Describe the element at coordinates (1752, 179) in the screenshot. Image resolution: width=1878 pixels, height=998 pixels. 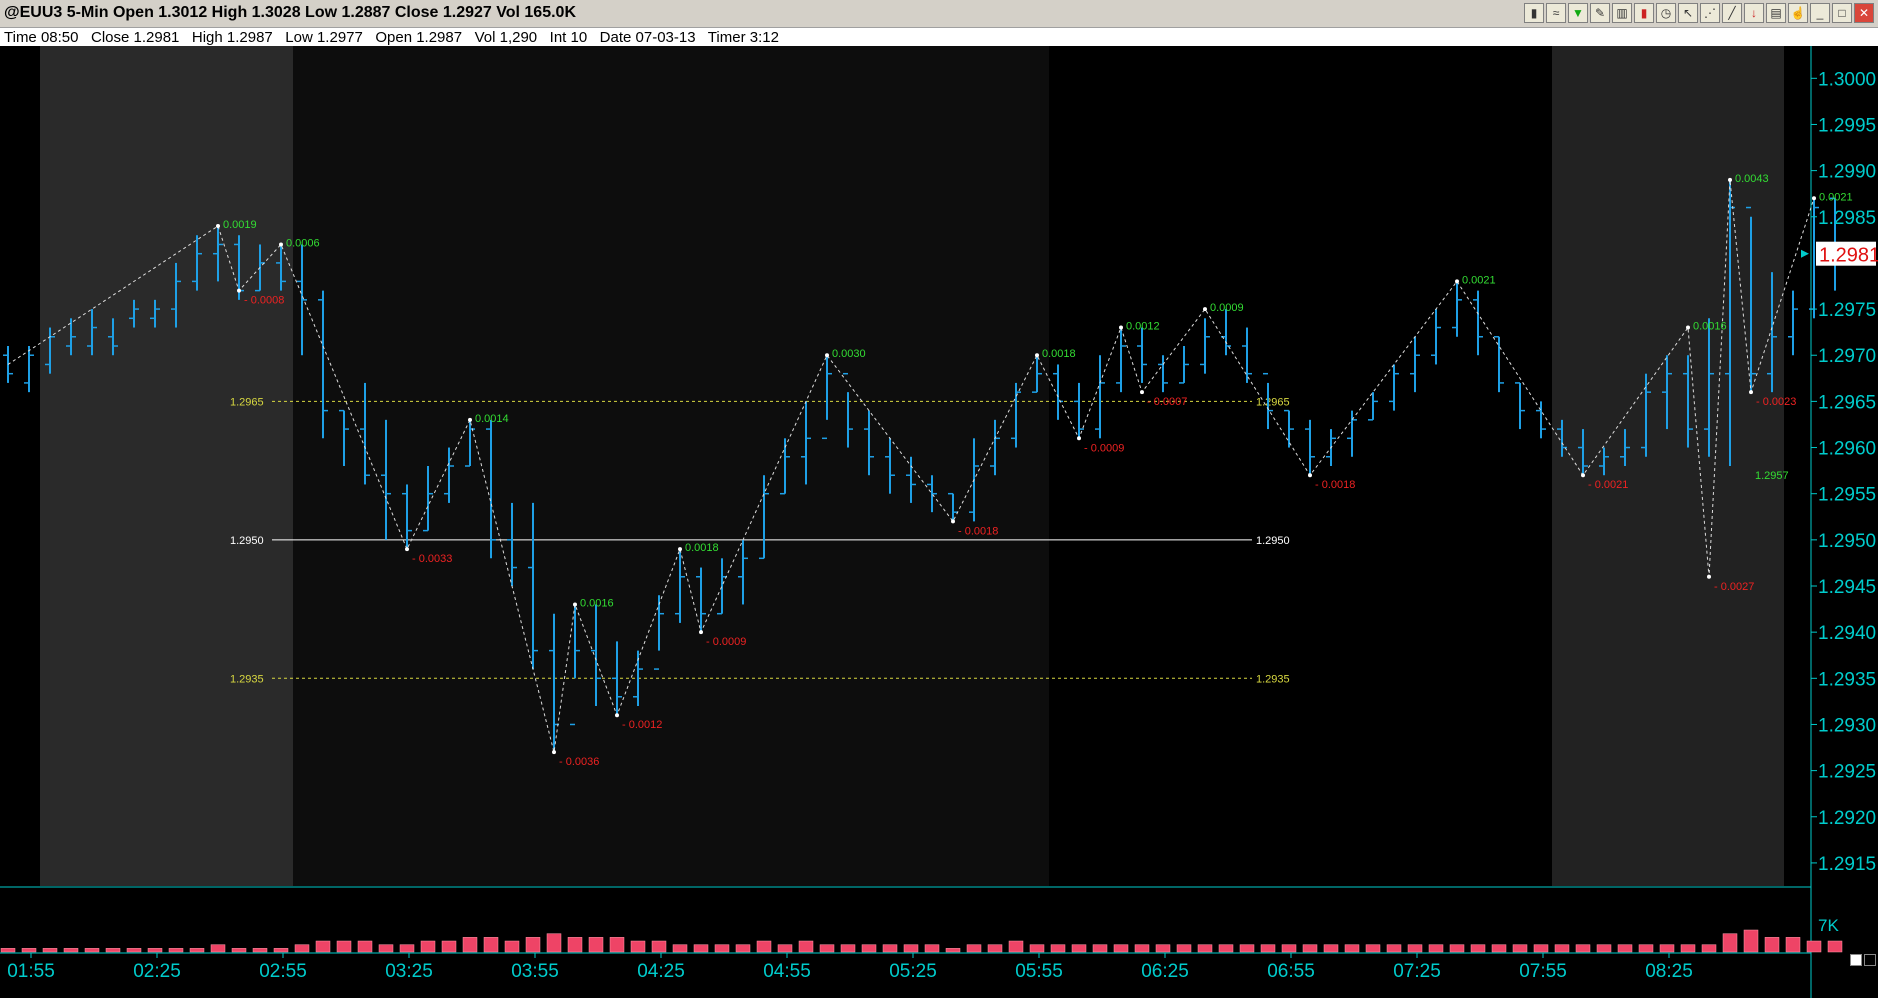
I see `zigzag-label: 0.0043` at that location.